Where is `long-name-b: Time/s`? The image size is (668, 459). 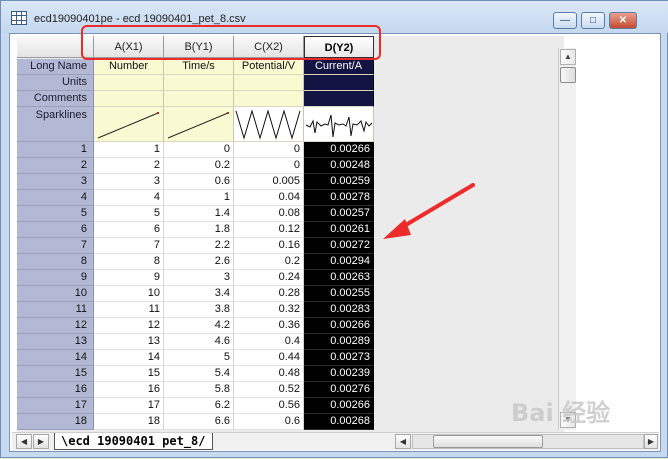 long-name-b: Time/s is located at coordinates (199, 67).